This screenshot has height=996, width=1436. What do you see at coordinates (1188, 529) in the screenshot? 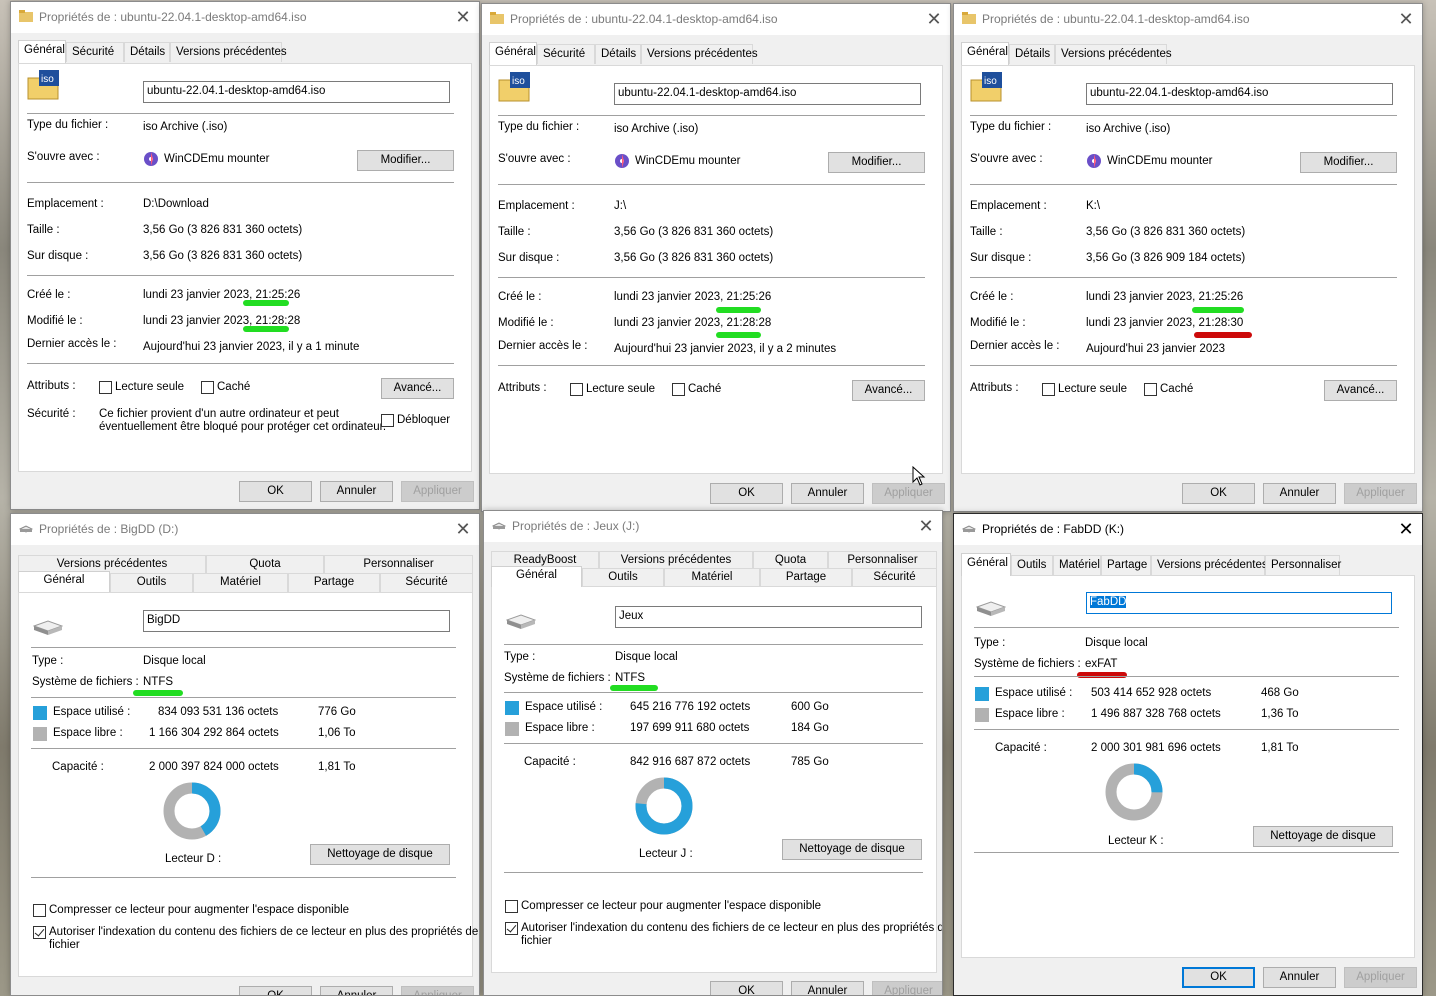
I see `title-bar: Propriétés de : FabDD (K:) ✕` at bounding box center [1188, 529].